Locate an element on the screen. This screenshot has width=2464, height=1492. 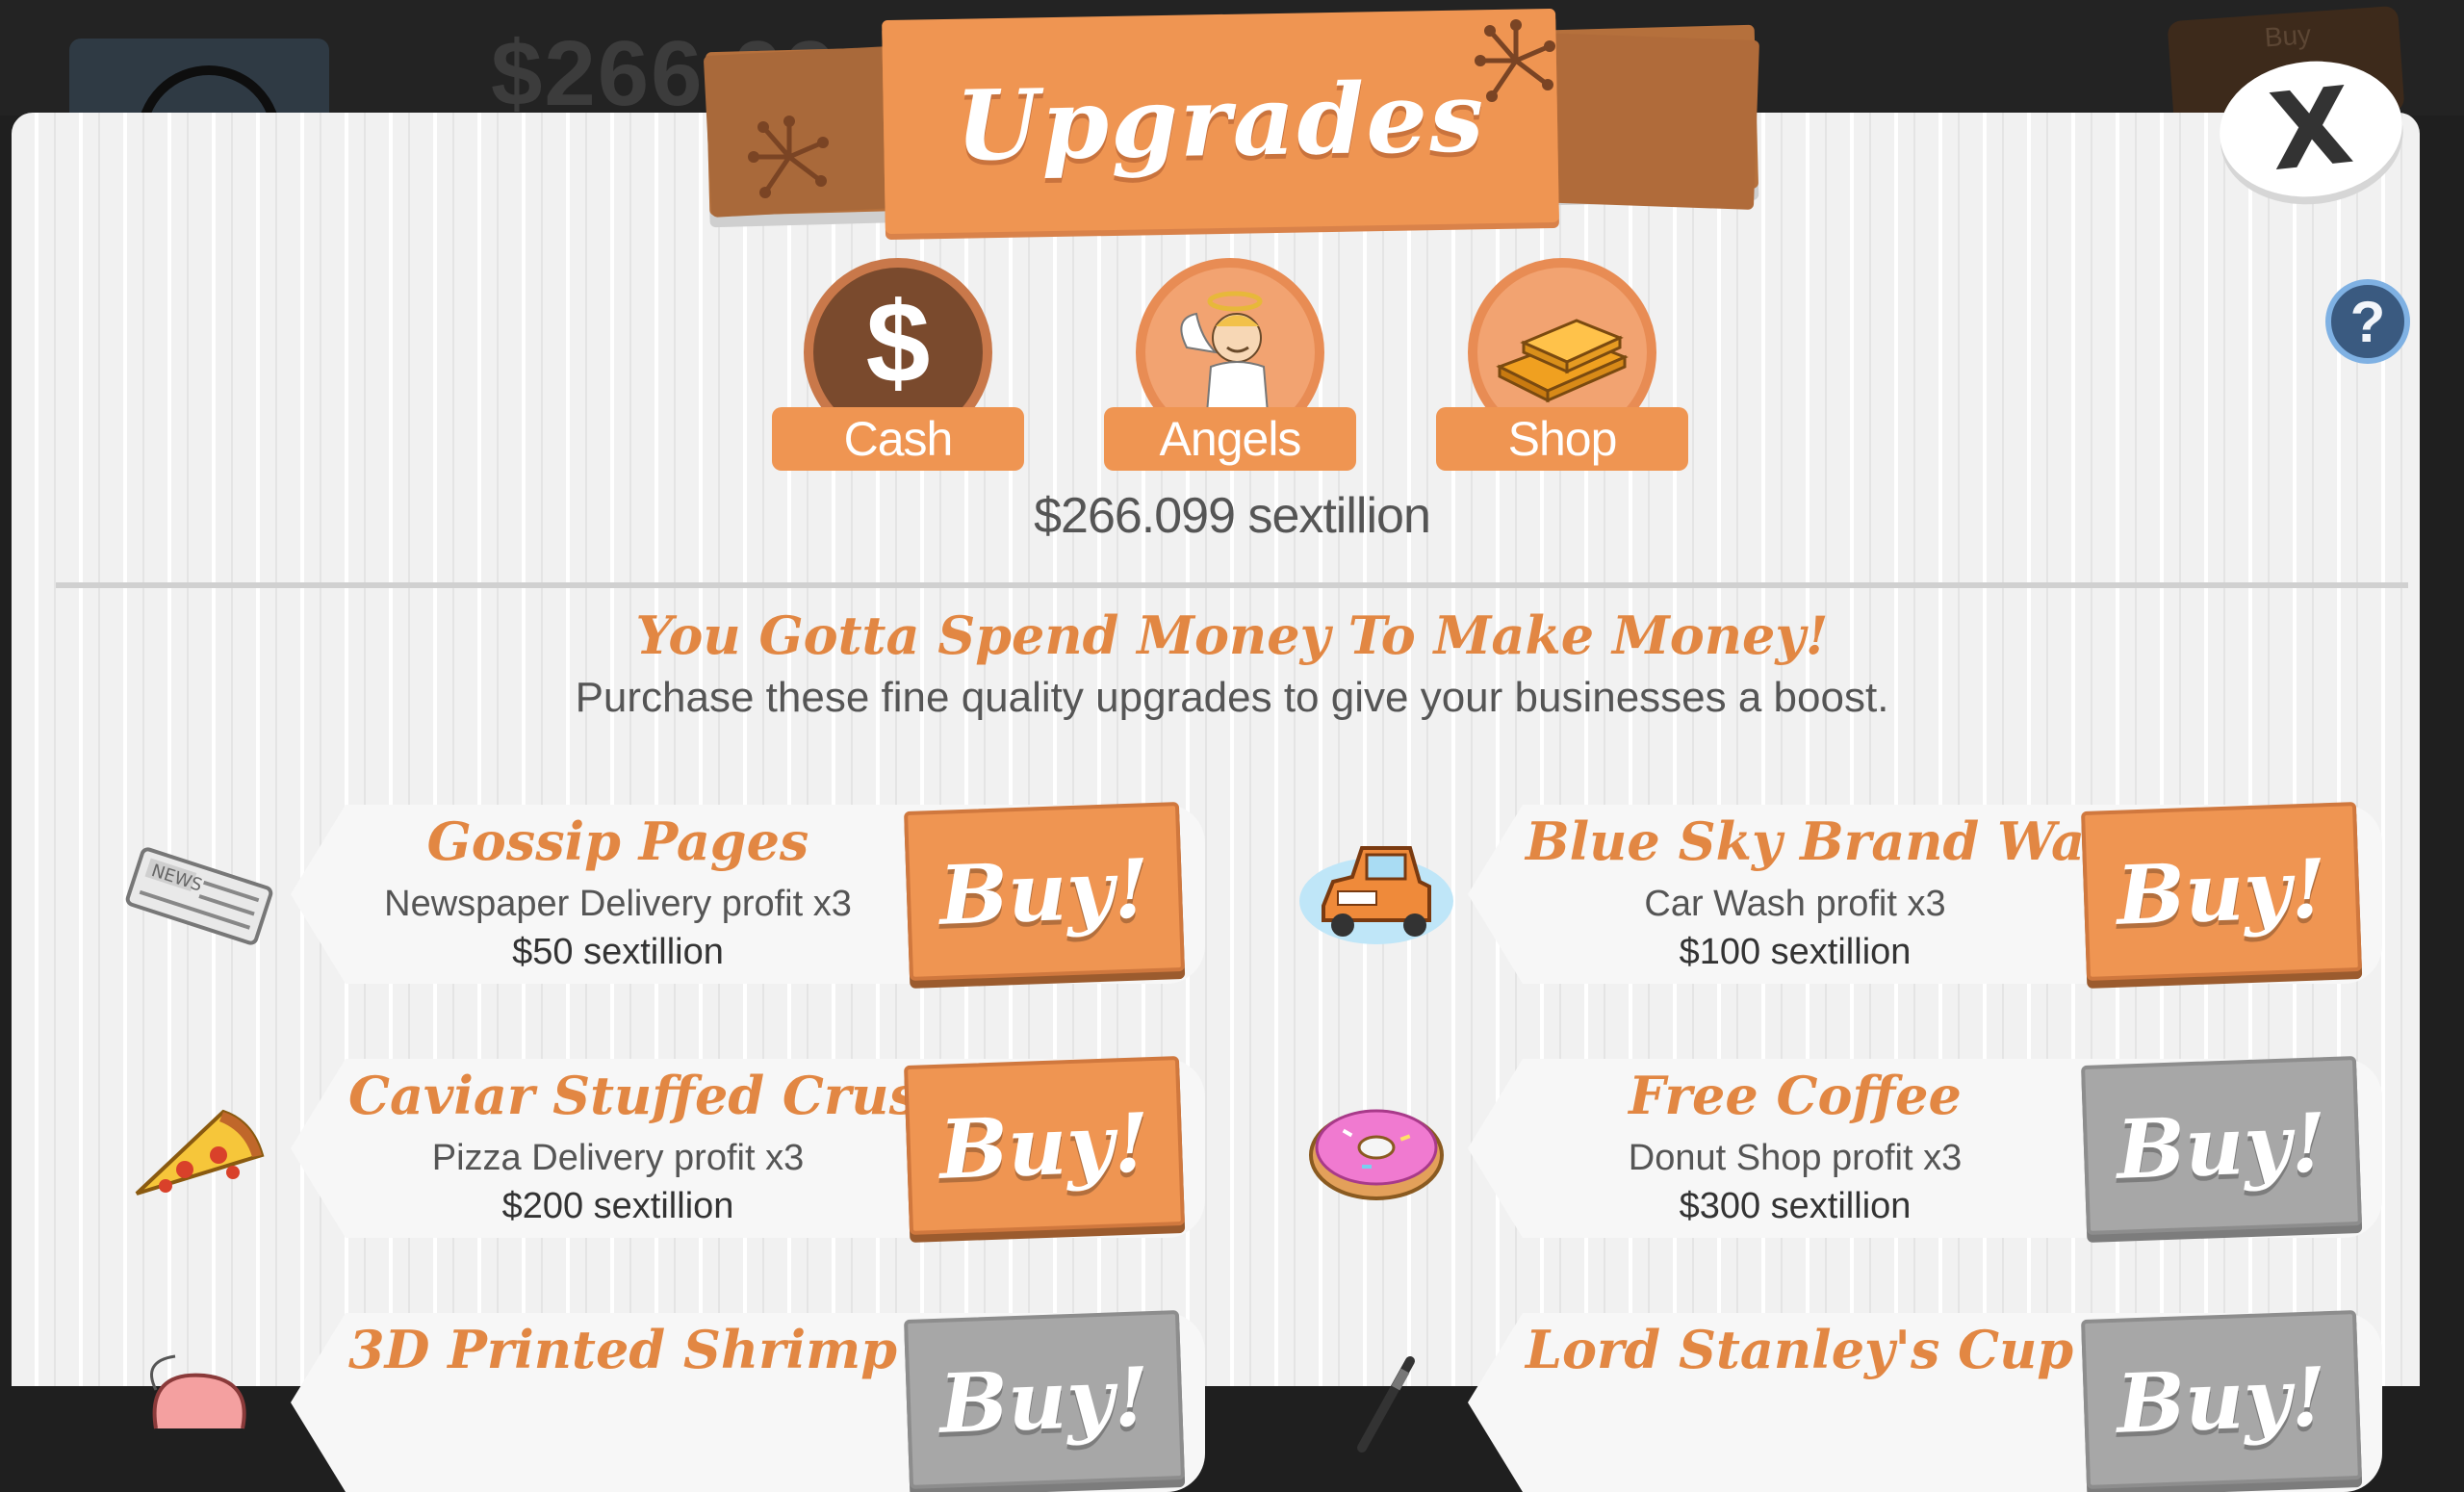
upgrade-cost: $300 sextillion is located at coordinates (1795, 1206).